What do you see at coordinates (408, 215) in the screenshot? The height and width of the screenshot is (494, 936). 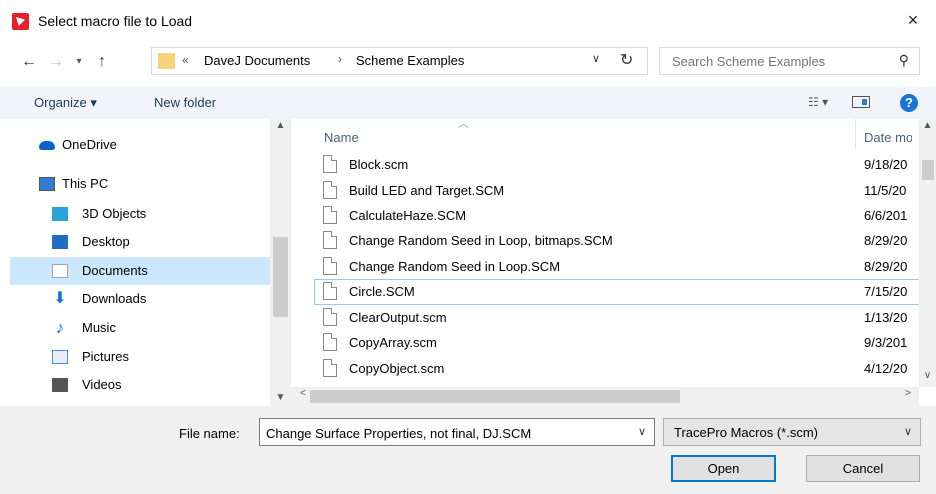 I see `file-name: CalculateHaze.SCM` at bounding box center [408, 215].